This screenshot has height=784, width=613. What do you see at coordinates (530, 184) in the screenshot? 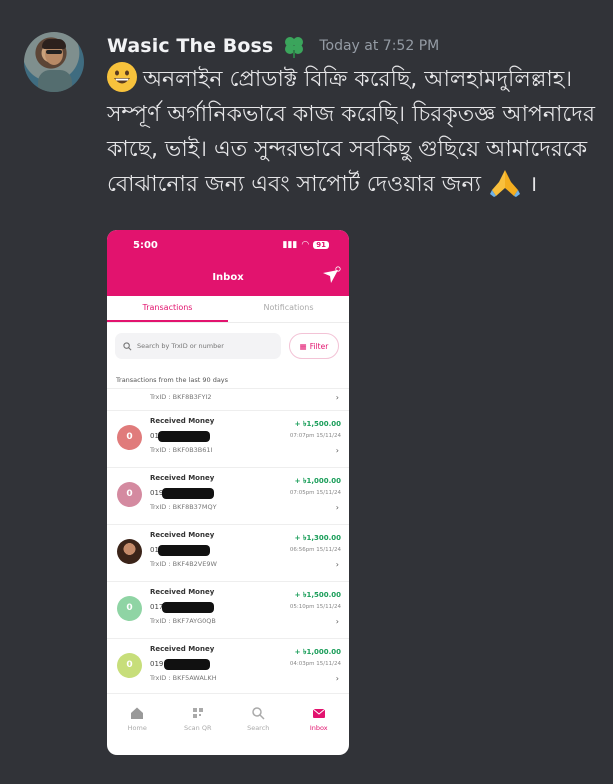
I see `message-end-punctuation: ।` at bounding box center [530, 184].